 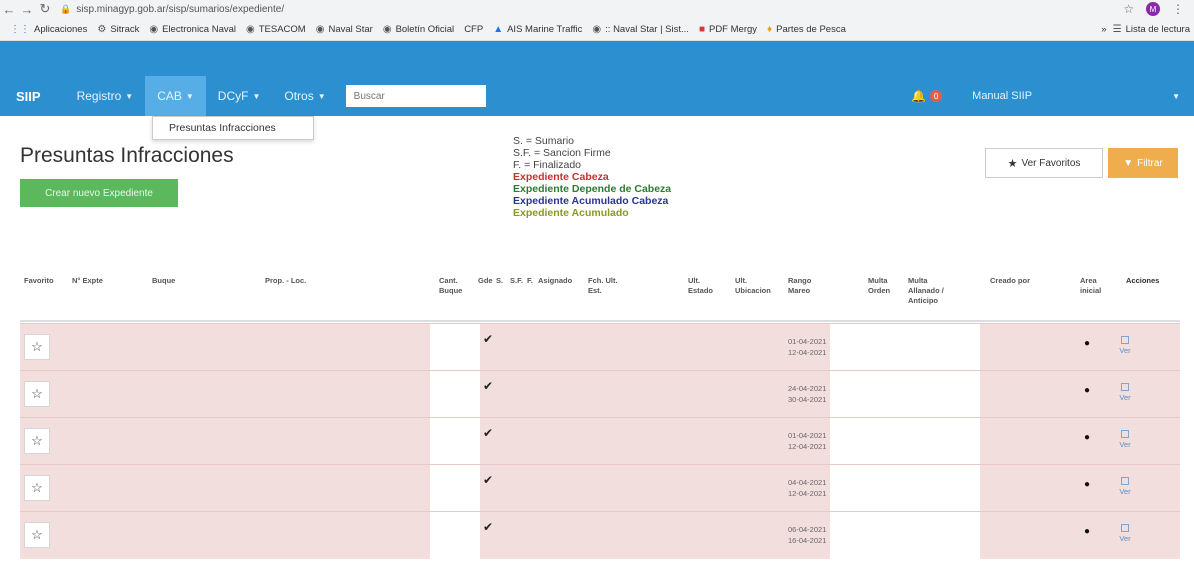 What do you see at coordinates (600, 535) in the screenshot?
I see `table-row: ☆ ✔ 06-04-2021 16-04-2021 ● Ver` at bounding box center [600, 535].